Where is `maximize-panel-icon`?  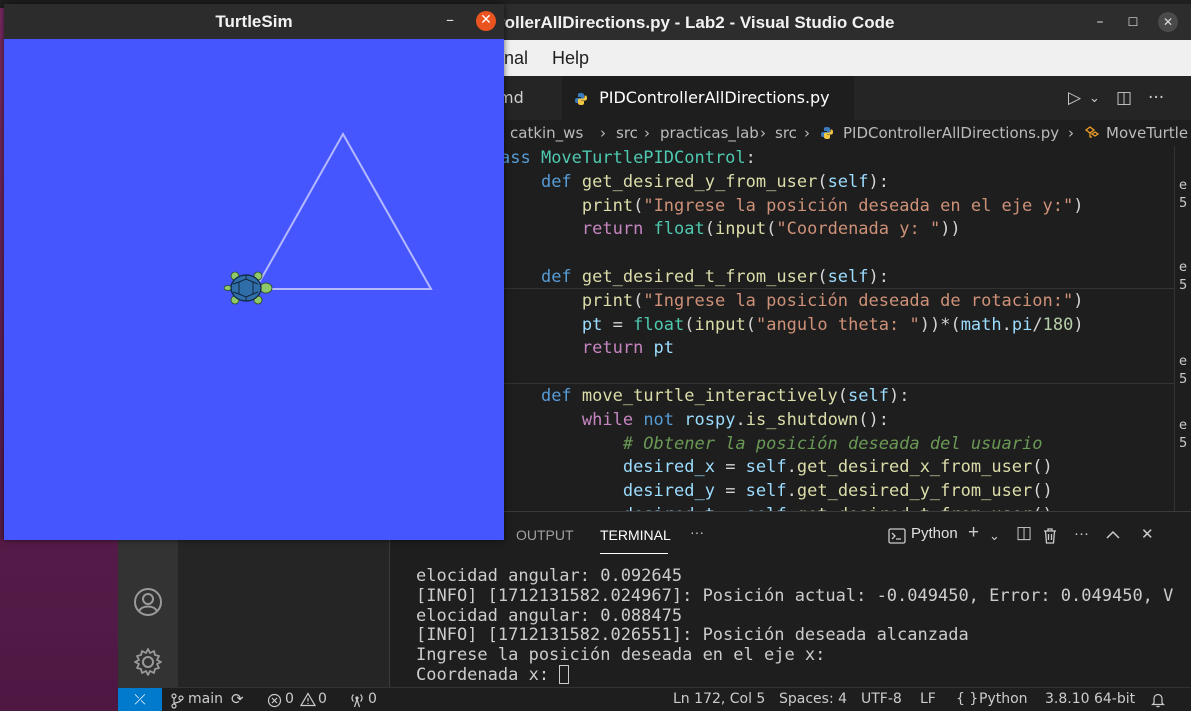 maximize-panel-icon is located at coordinates (1113, 535).